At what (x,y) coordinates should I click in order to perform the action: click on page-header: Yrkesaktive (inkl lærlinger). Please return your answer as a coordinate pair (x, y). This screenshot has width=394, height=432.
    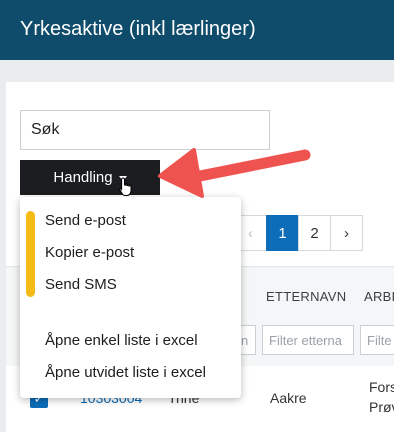
    Looking at the image, I should click on (197, 30).